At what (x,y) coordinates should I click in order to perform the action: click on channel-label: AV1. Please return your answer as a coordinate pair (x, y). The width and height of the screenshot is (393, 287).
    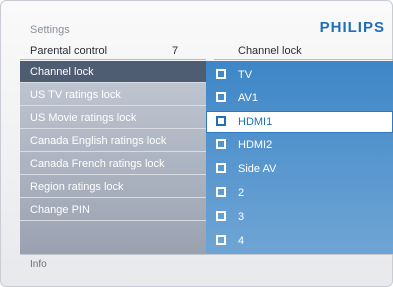
    Looking at the image, I should click on (248, 98).